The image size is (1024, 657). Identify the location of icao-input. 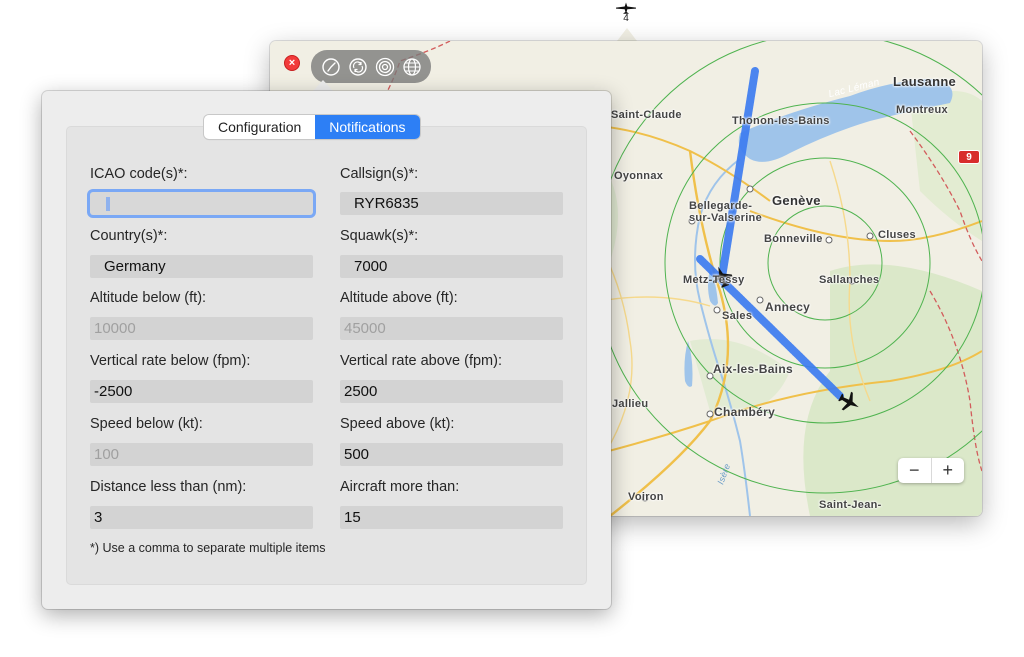
(201, 203).